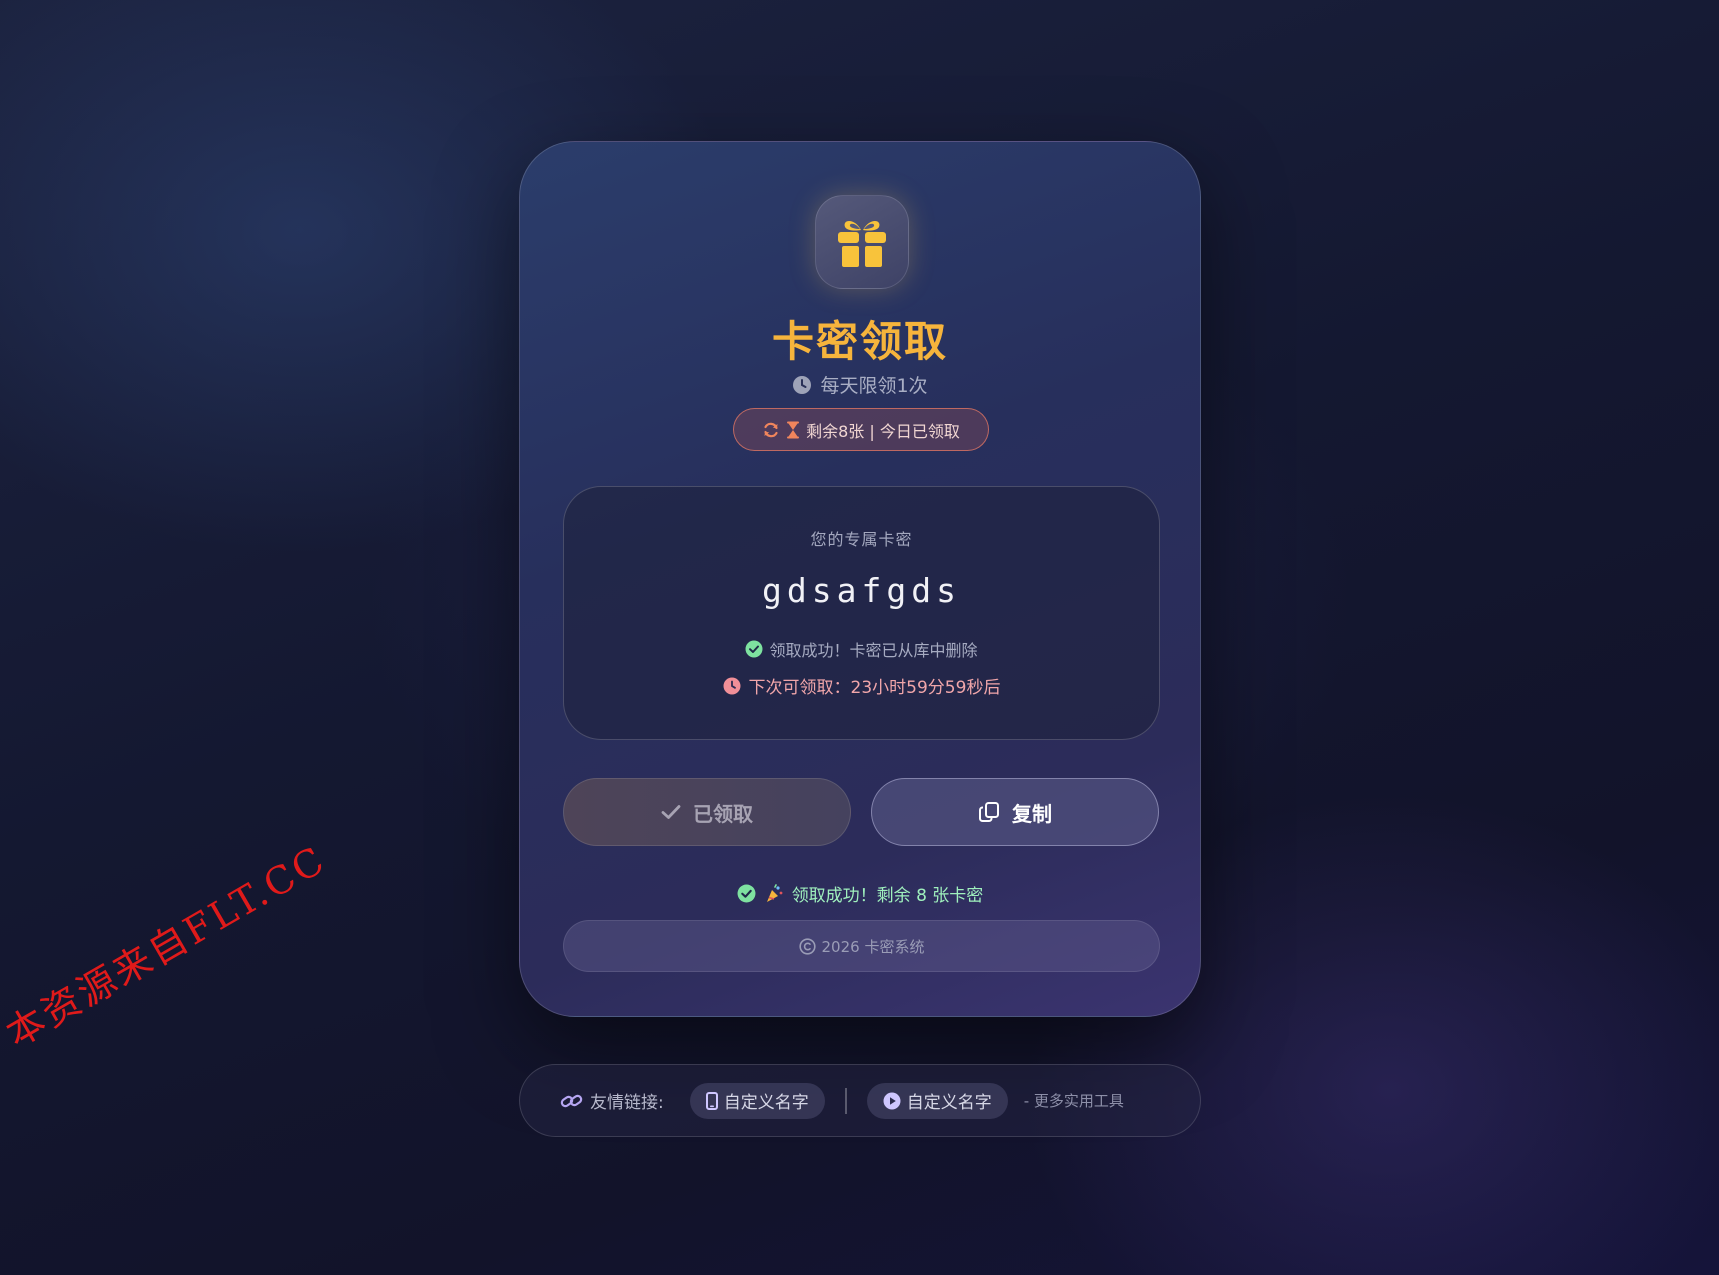 Image resolution: width=1719 pixels, height=1275 pixels. I want to click on status-text: 剩余8张 | 今日已领取, so click(883, 431).